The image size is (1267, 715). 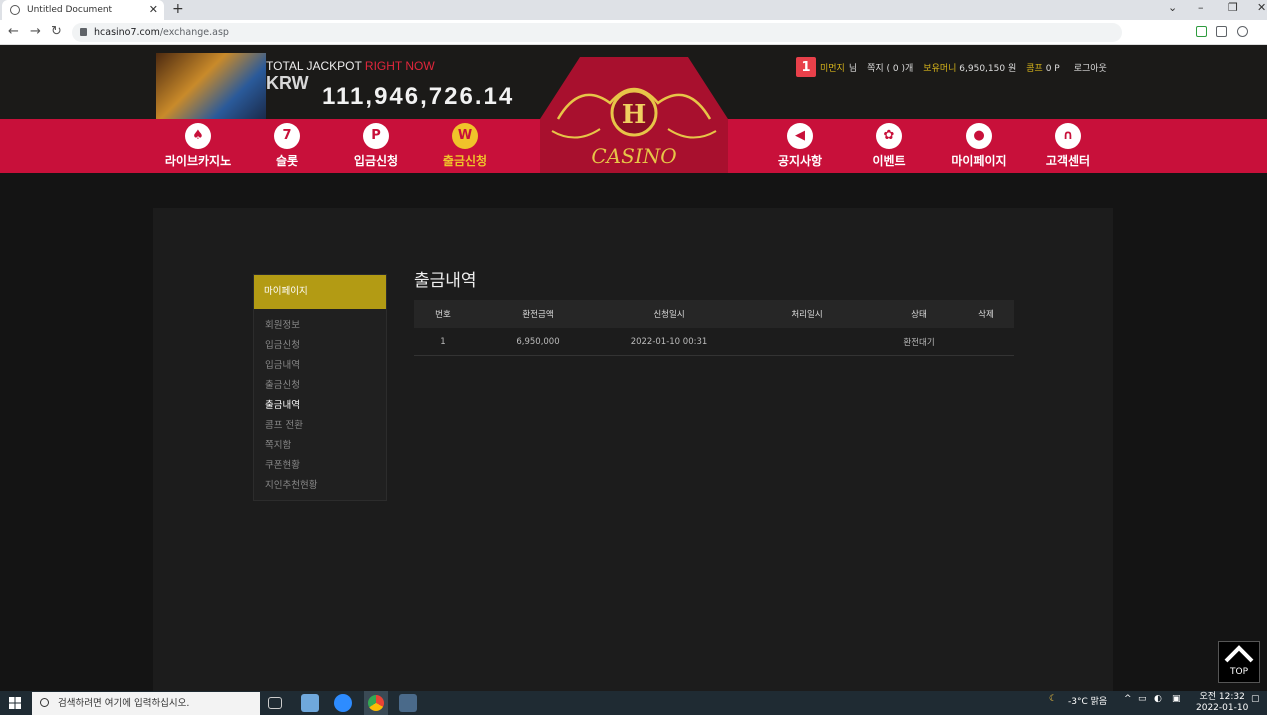 I want to click on chevron-up-icon, so click(x=1239, y=654).